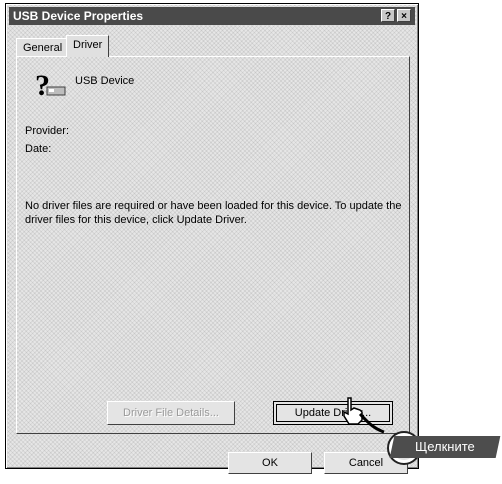 This screenshot has height=484, width=502. Describe the element at coordinates (78, 16) in the screenshot. I see `dialog-title: USB Device Properties` at that location.